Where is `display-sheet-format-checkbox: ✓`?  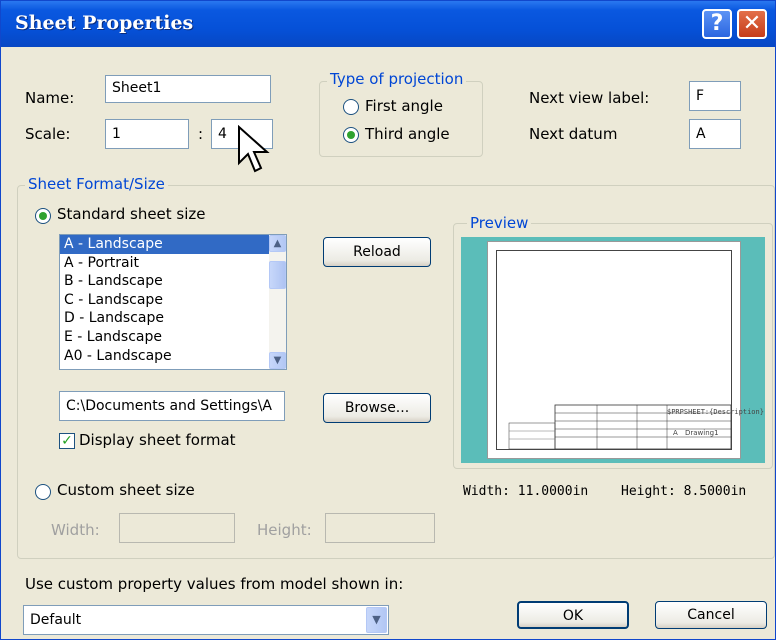 display-sheet-format-checkbox: ✓ is located at coordinates (67, 441).